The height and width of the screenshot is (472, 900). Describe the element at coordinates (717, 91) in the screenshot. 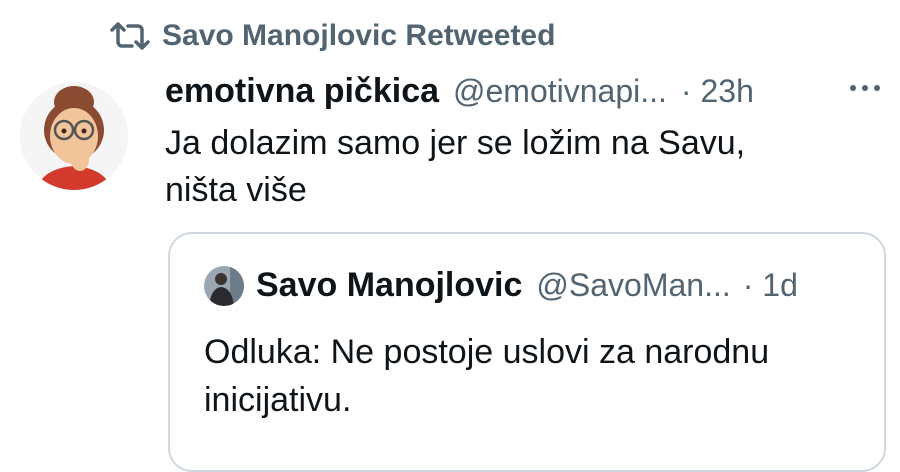

I see `tweet-time: · 23h` at that location.